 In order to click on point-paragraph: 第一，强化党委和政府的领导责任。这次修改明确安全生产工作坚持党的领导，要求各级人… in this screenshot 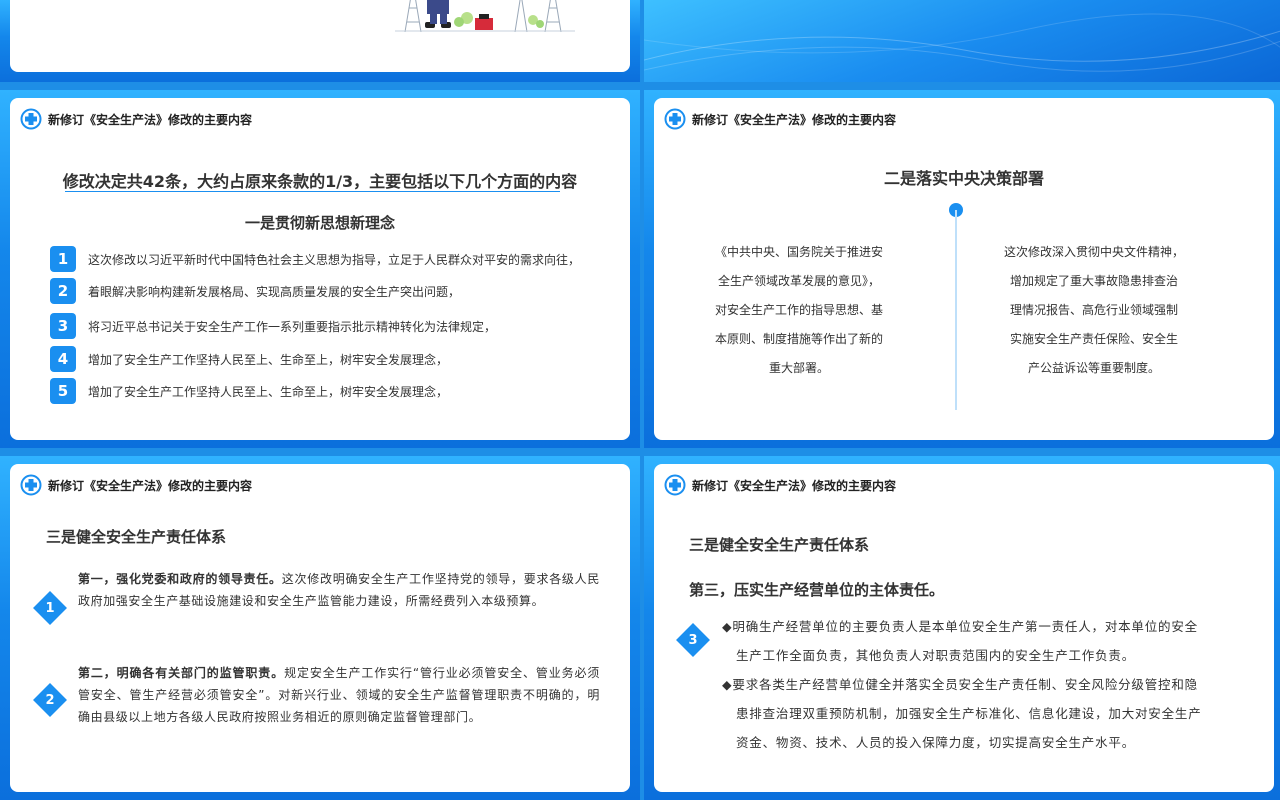, I will do `click(339, 590)`.